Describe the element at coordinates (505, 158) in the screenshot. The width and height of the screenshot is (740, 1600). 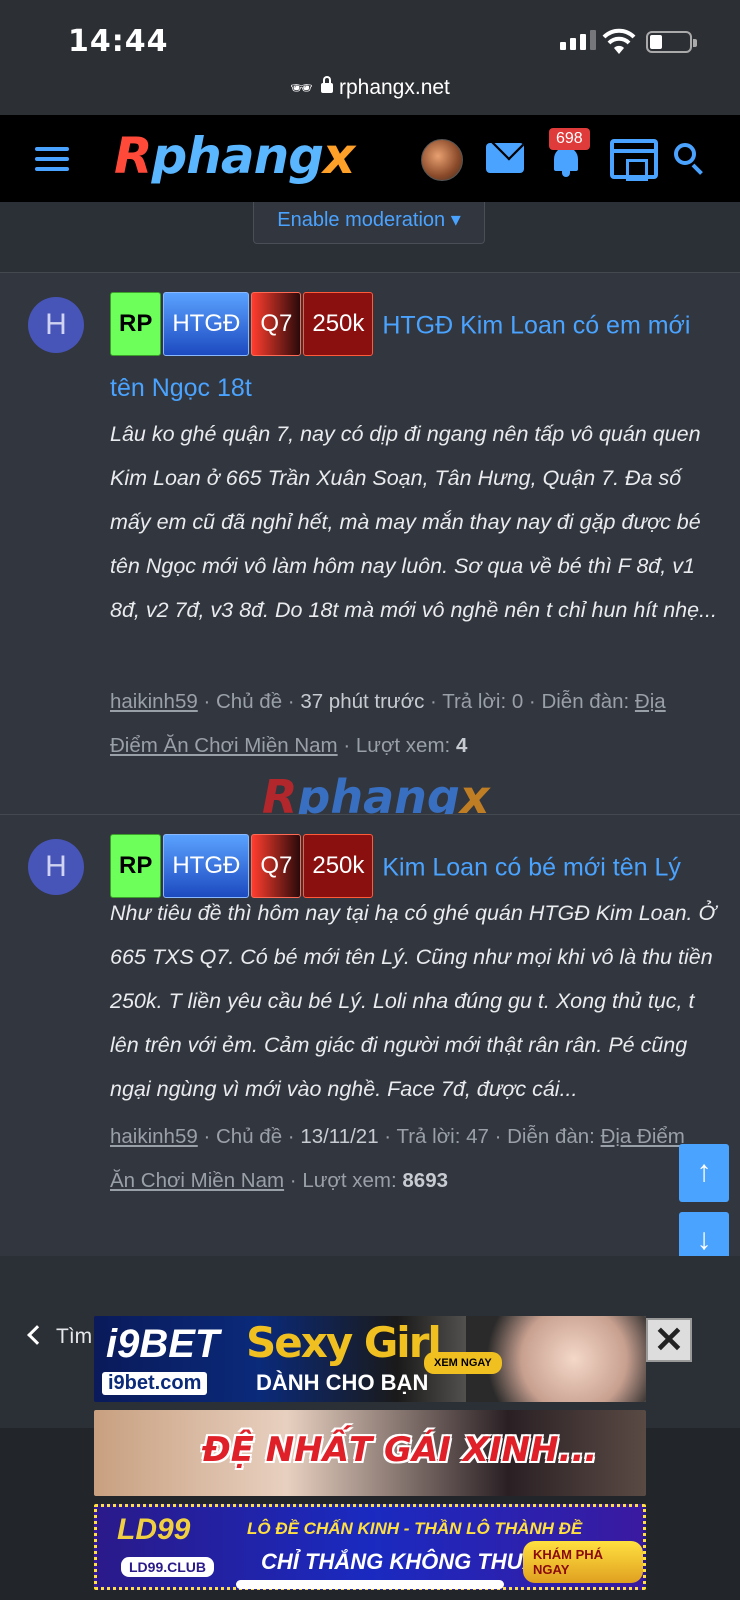
I see `mail-icon` at that location.